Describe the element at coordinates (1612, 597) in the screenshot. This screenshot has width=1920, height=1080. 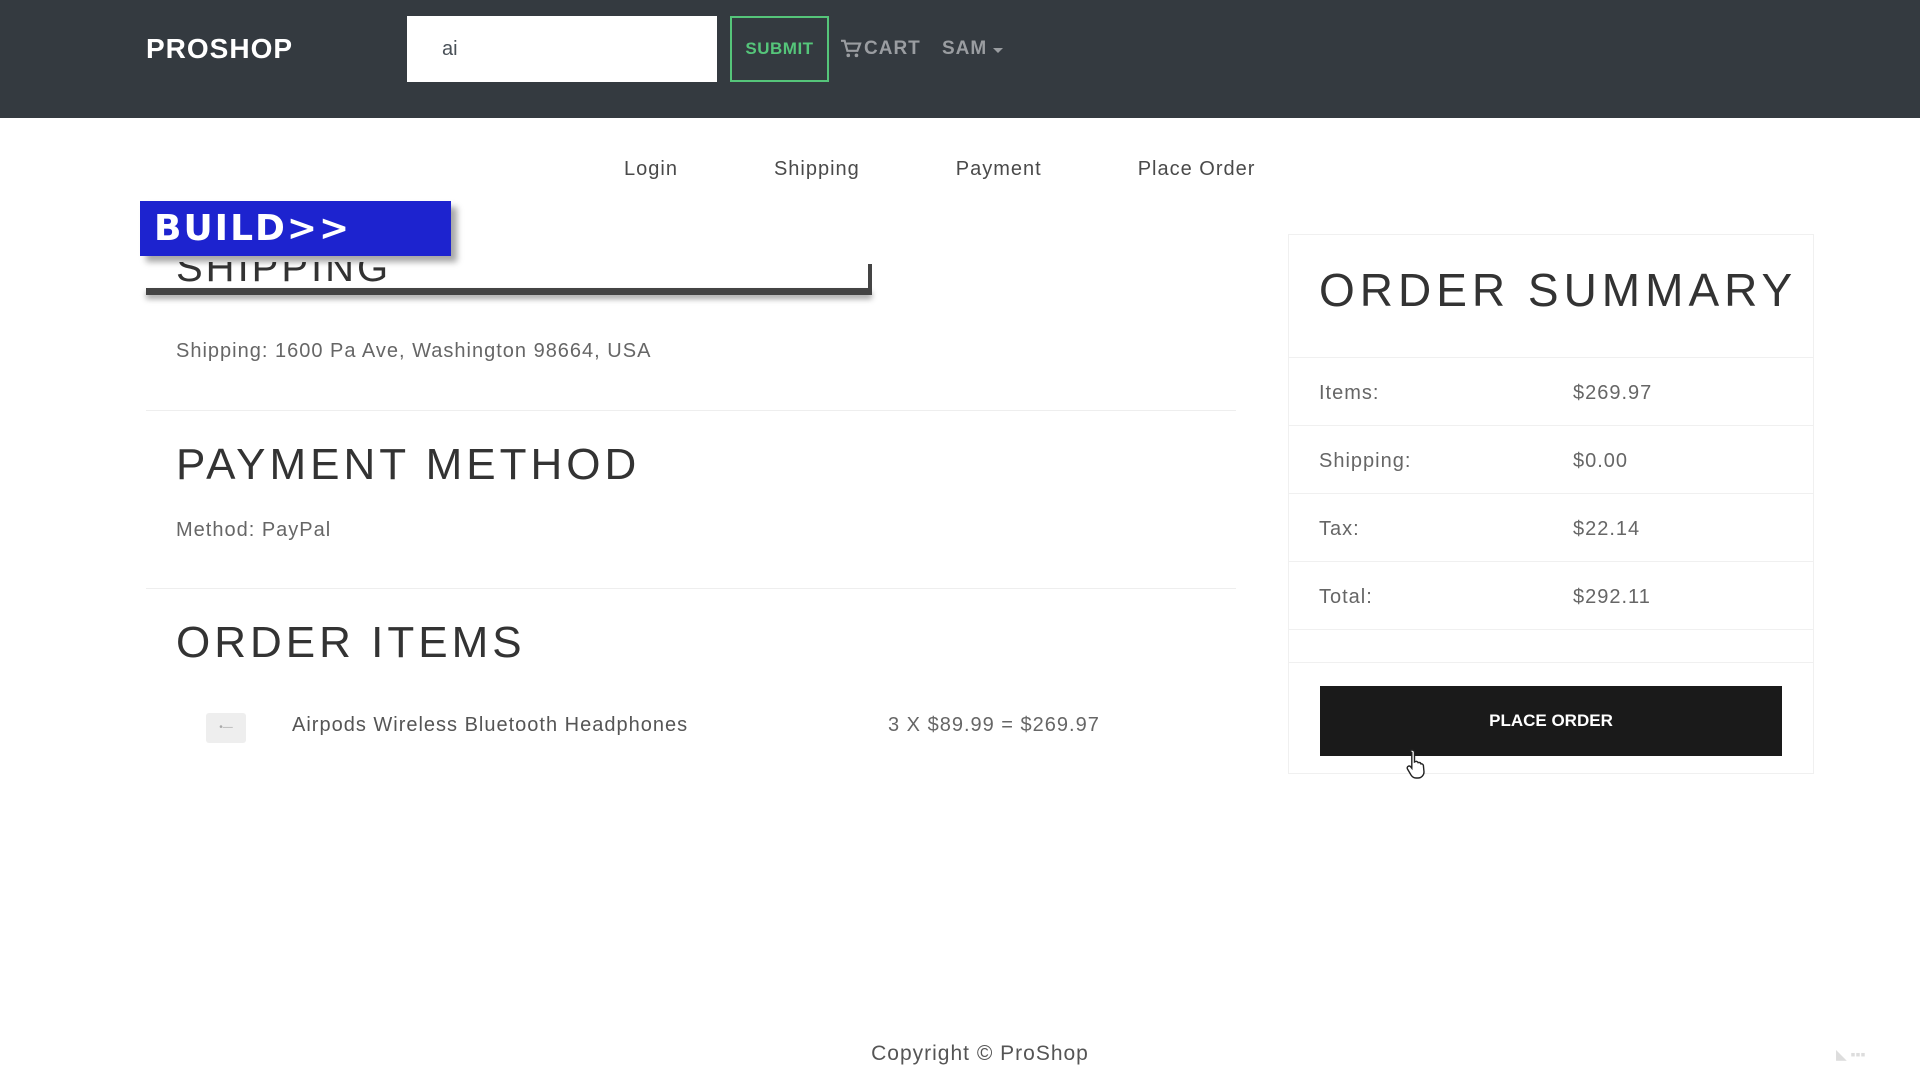
I see `summary-value: $292.11` at that location.